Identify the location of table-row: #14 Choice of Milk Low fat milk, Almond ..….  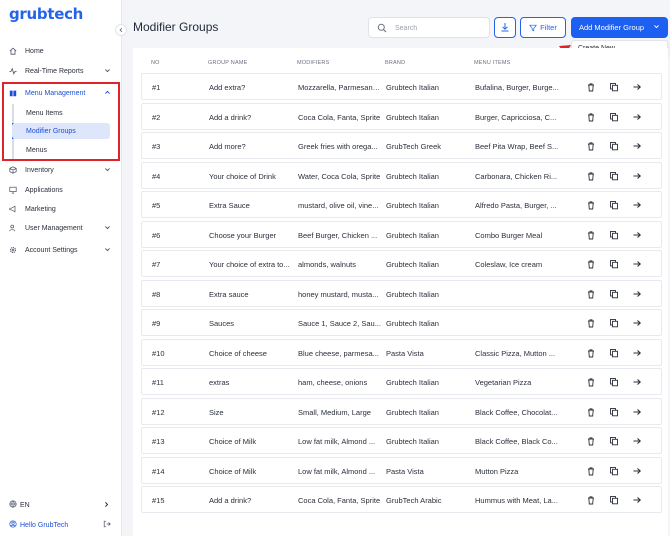
(401, 470).